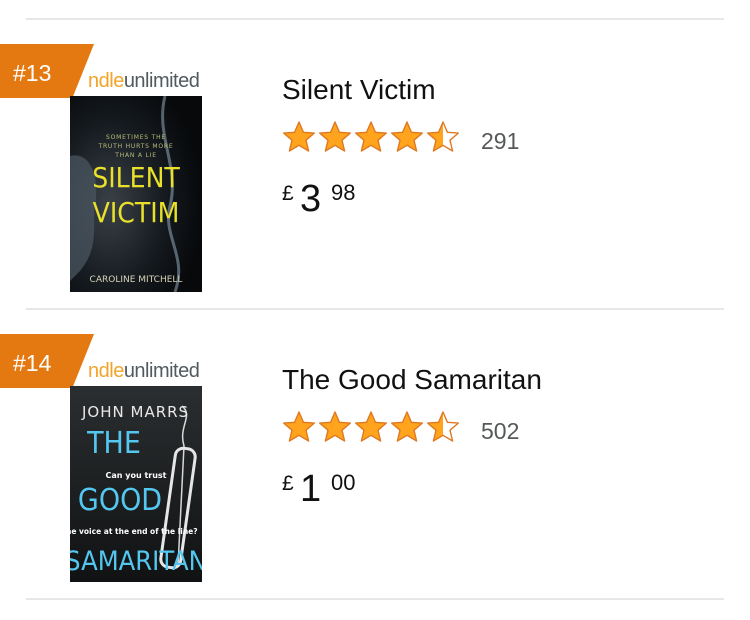 This screenshot has width=750, height=620. I want to click on price-whole: 3, so click(311, 199).